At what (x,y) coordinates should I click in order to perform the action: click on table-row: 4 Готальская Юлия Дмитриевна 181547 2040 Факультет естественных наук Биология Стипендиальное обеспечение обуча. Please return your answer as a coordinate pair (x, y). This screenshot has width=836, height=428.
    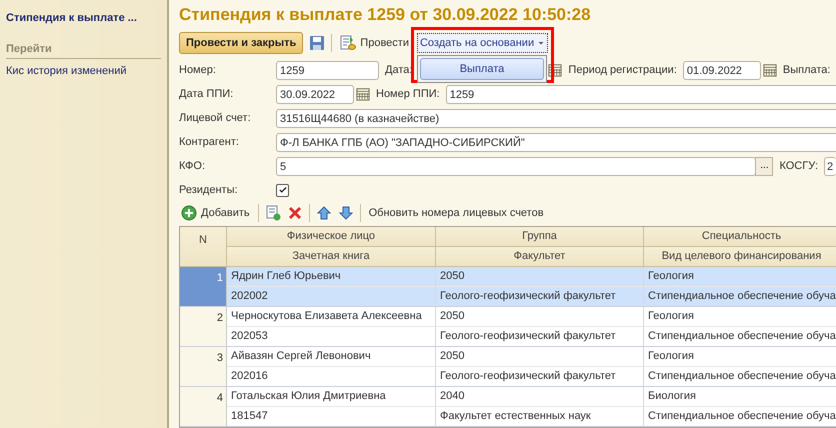
    Looking at the image, I should click on (508, 407).